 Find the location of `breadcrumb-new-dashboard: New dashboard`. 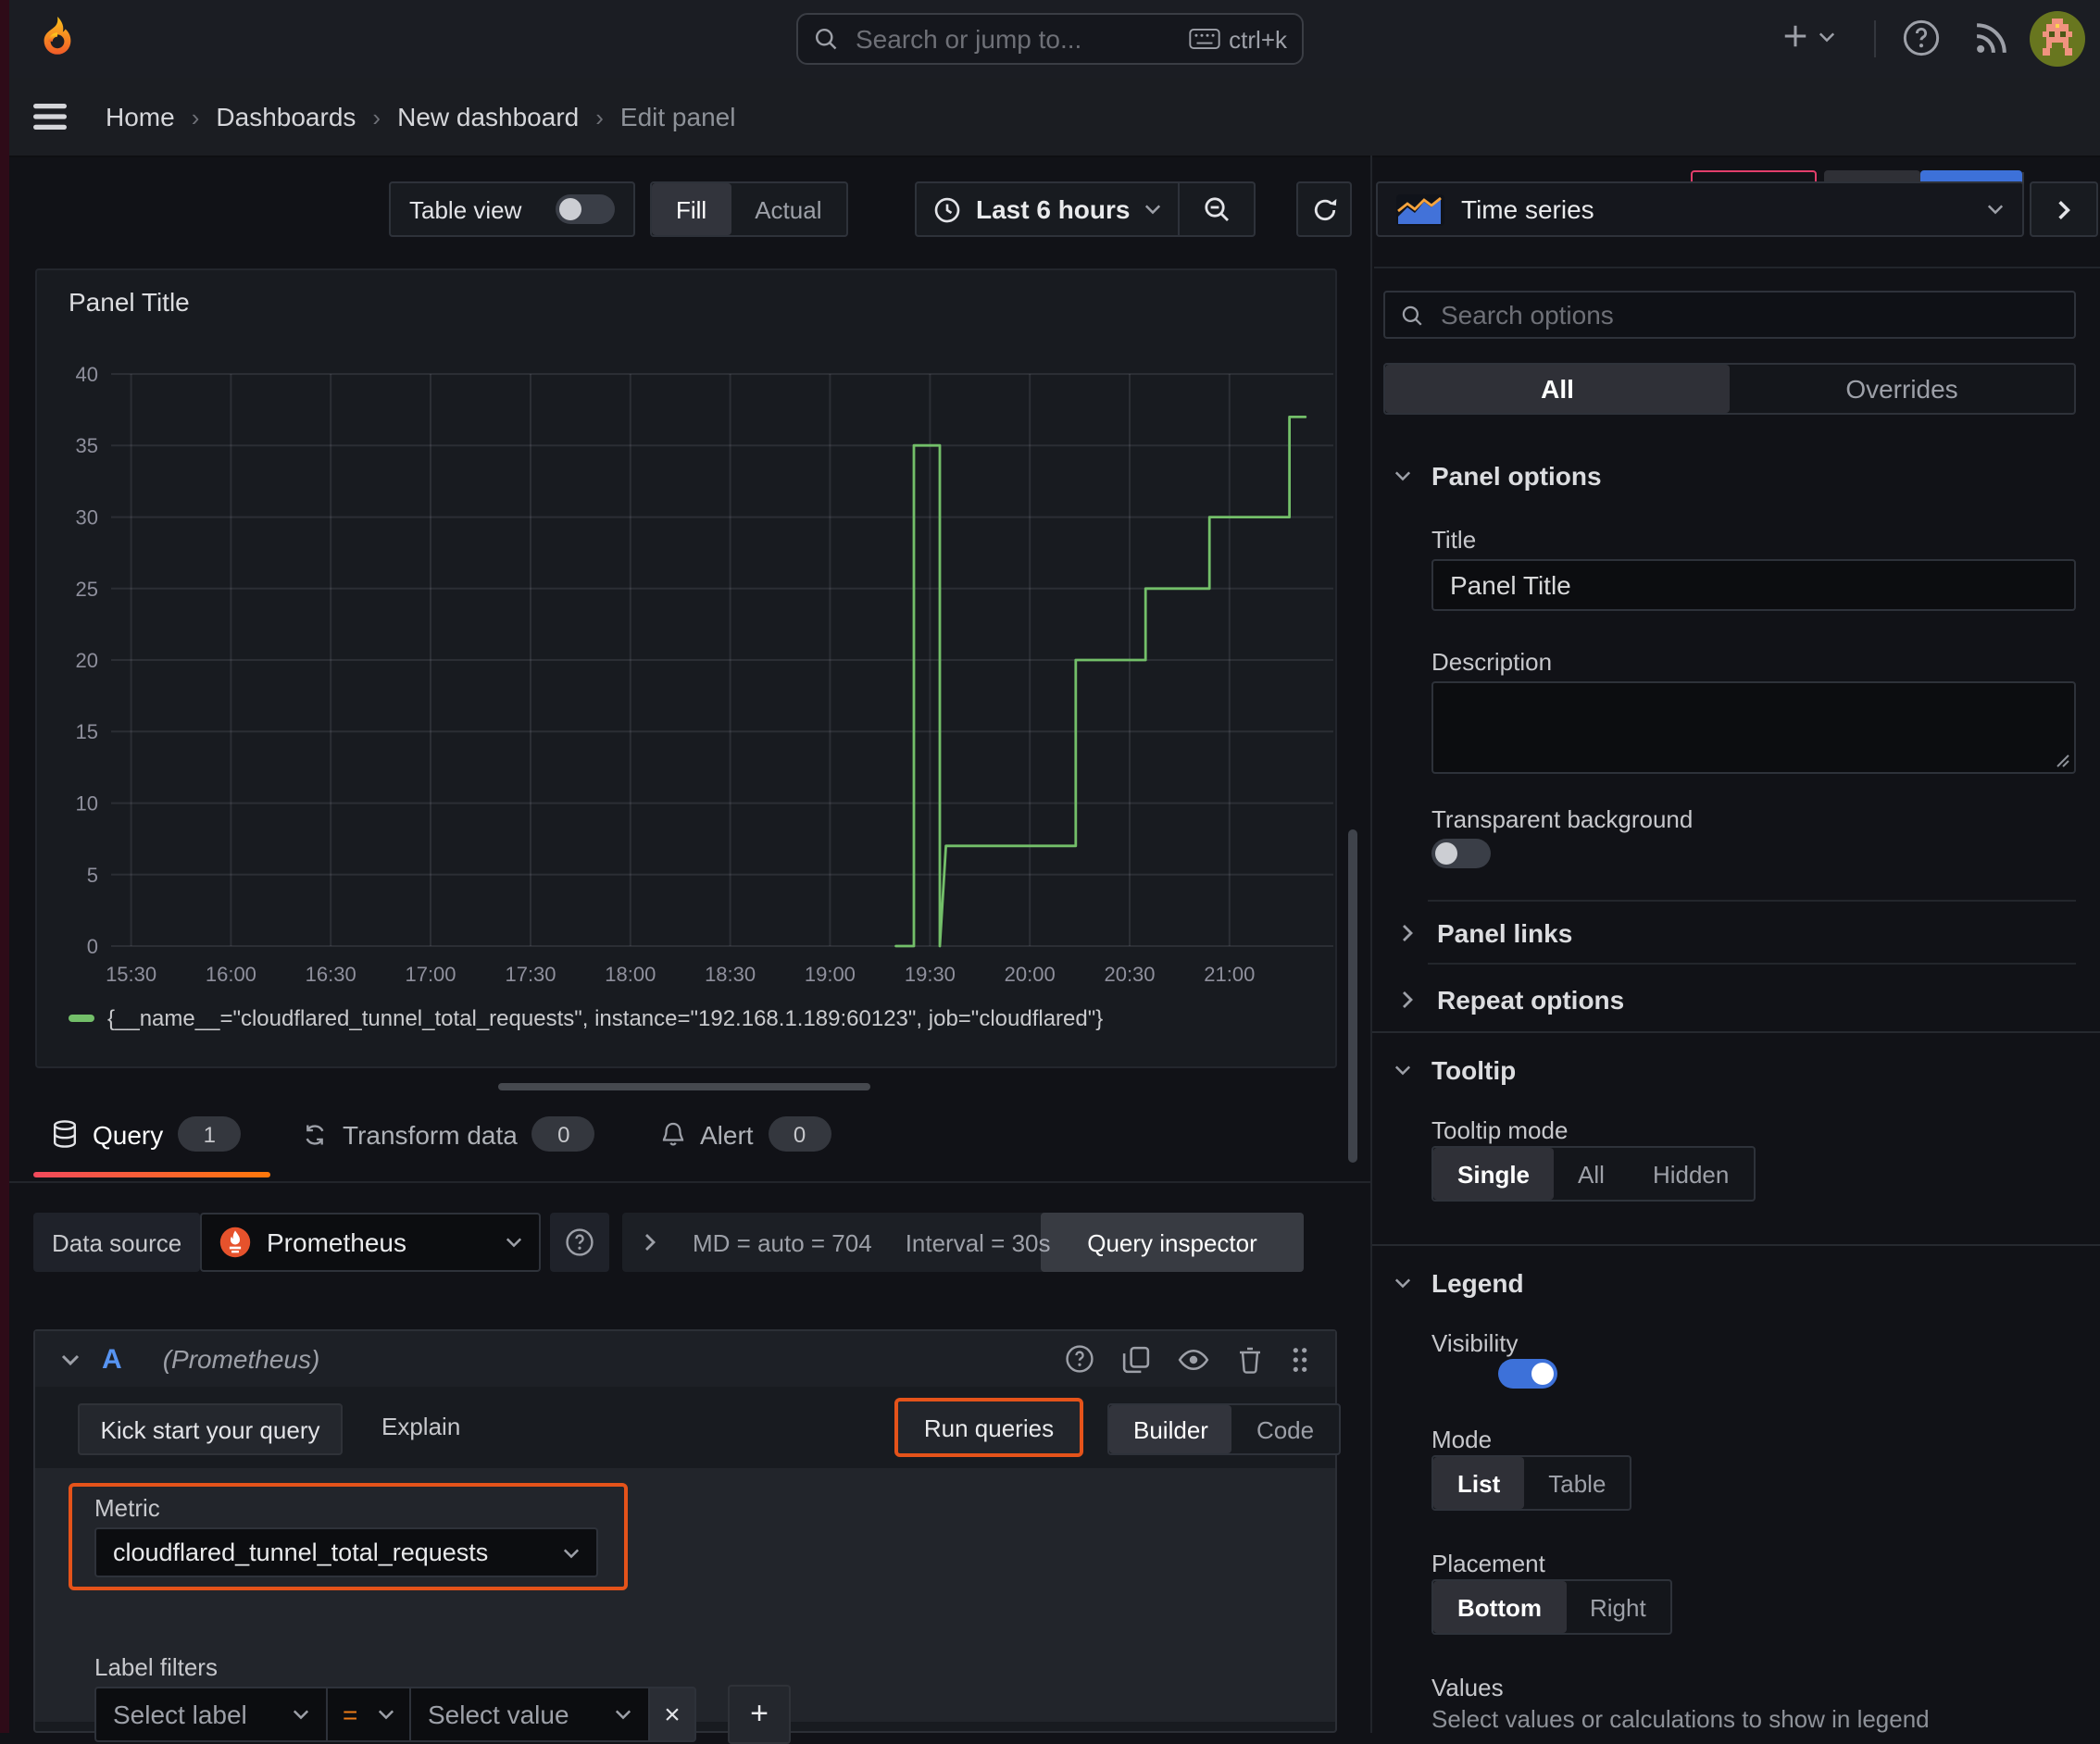

breadcrumb-new-dashboard: New dashboard is located at coordinates (488, 117).